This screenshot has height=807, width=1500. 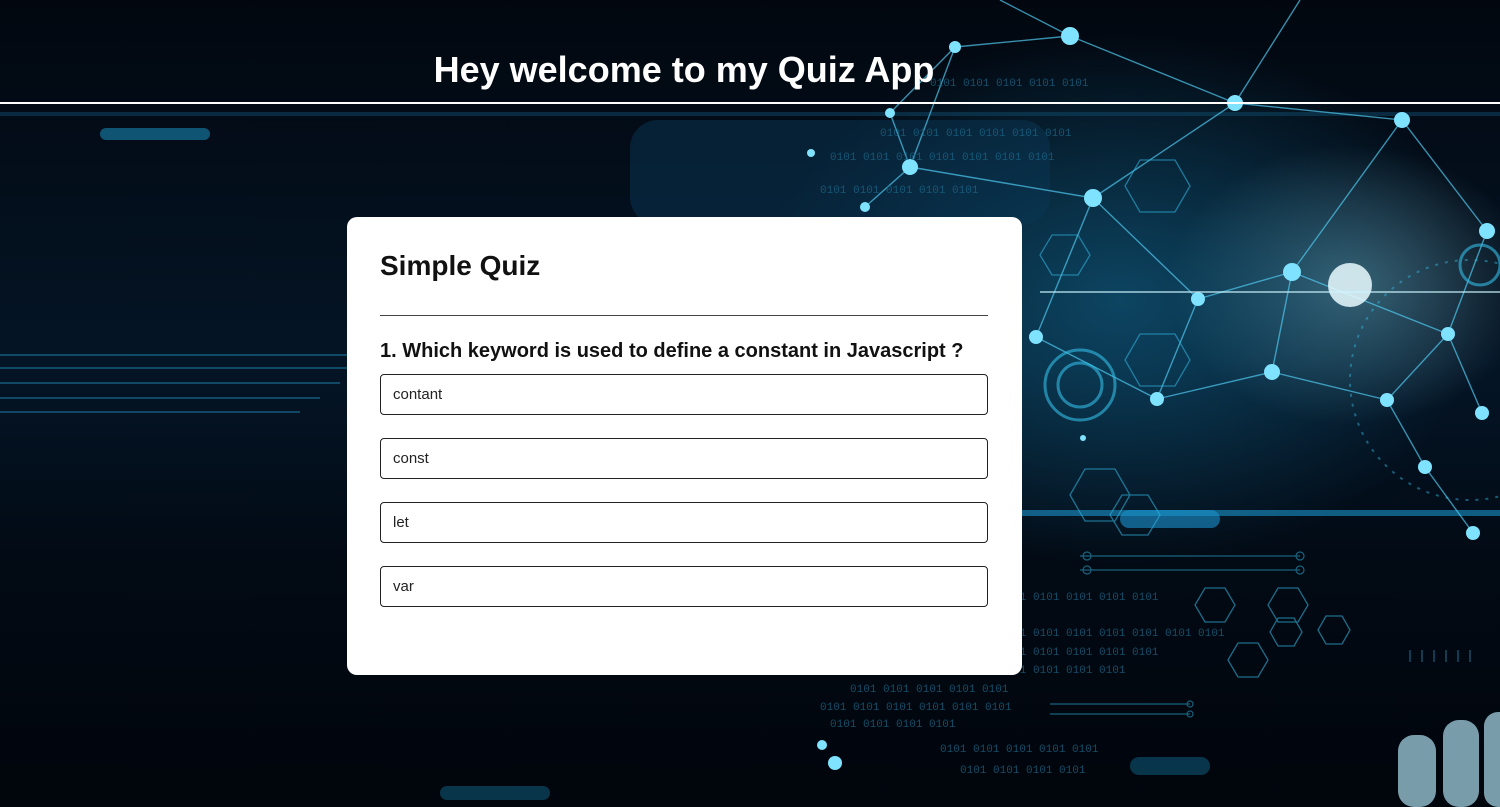 I want to click on app-header: Hey welcome to my Quiz App, so click(x=750, y=52).